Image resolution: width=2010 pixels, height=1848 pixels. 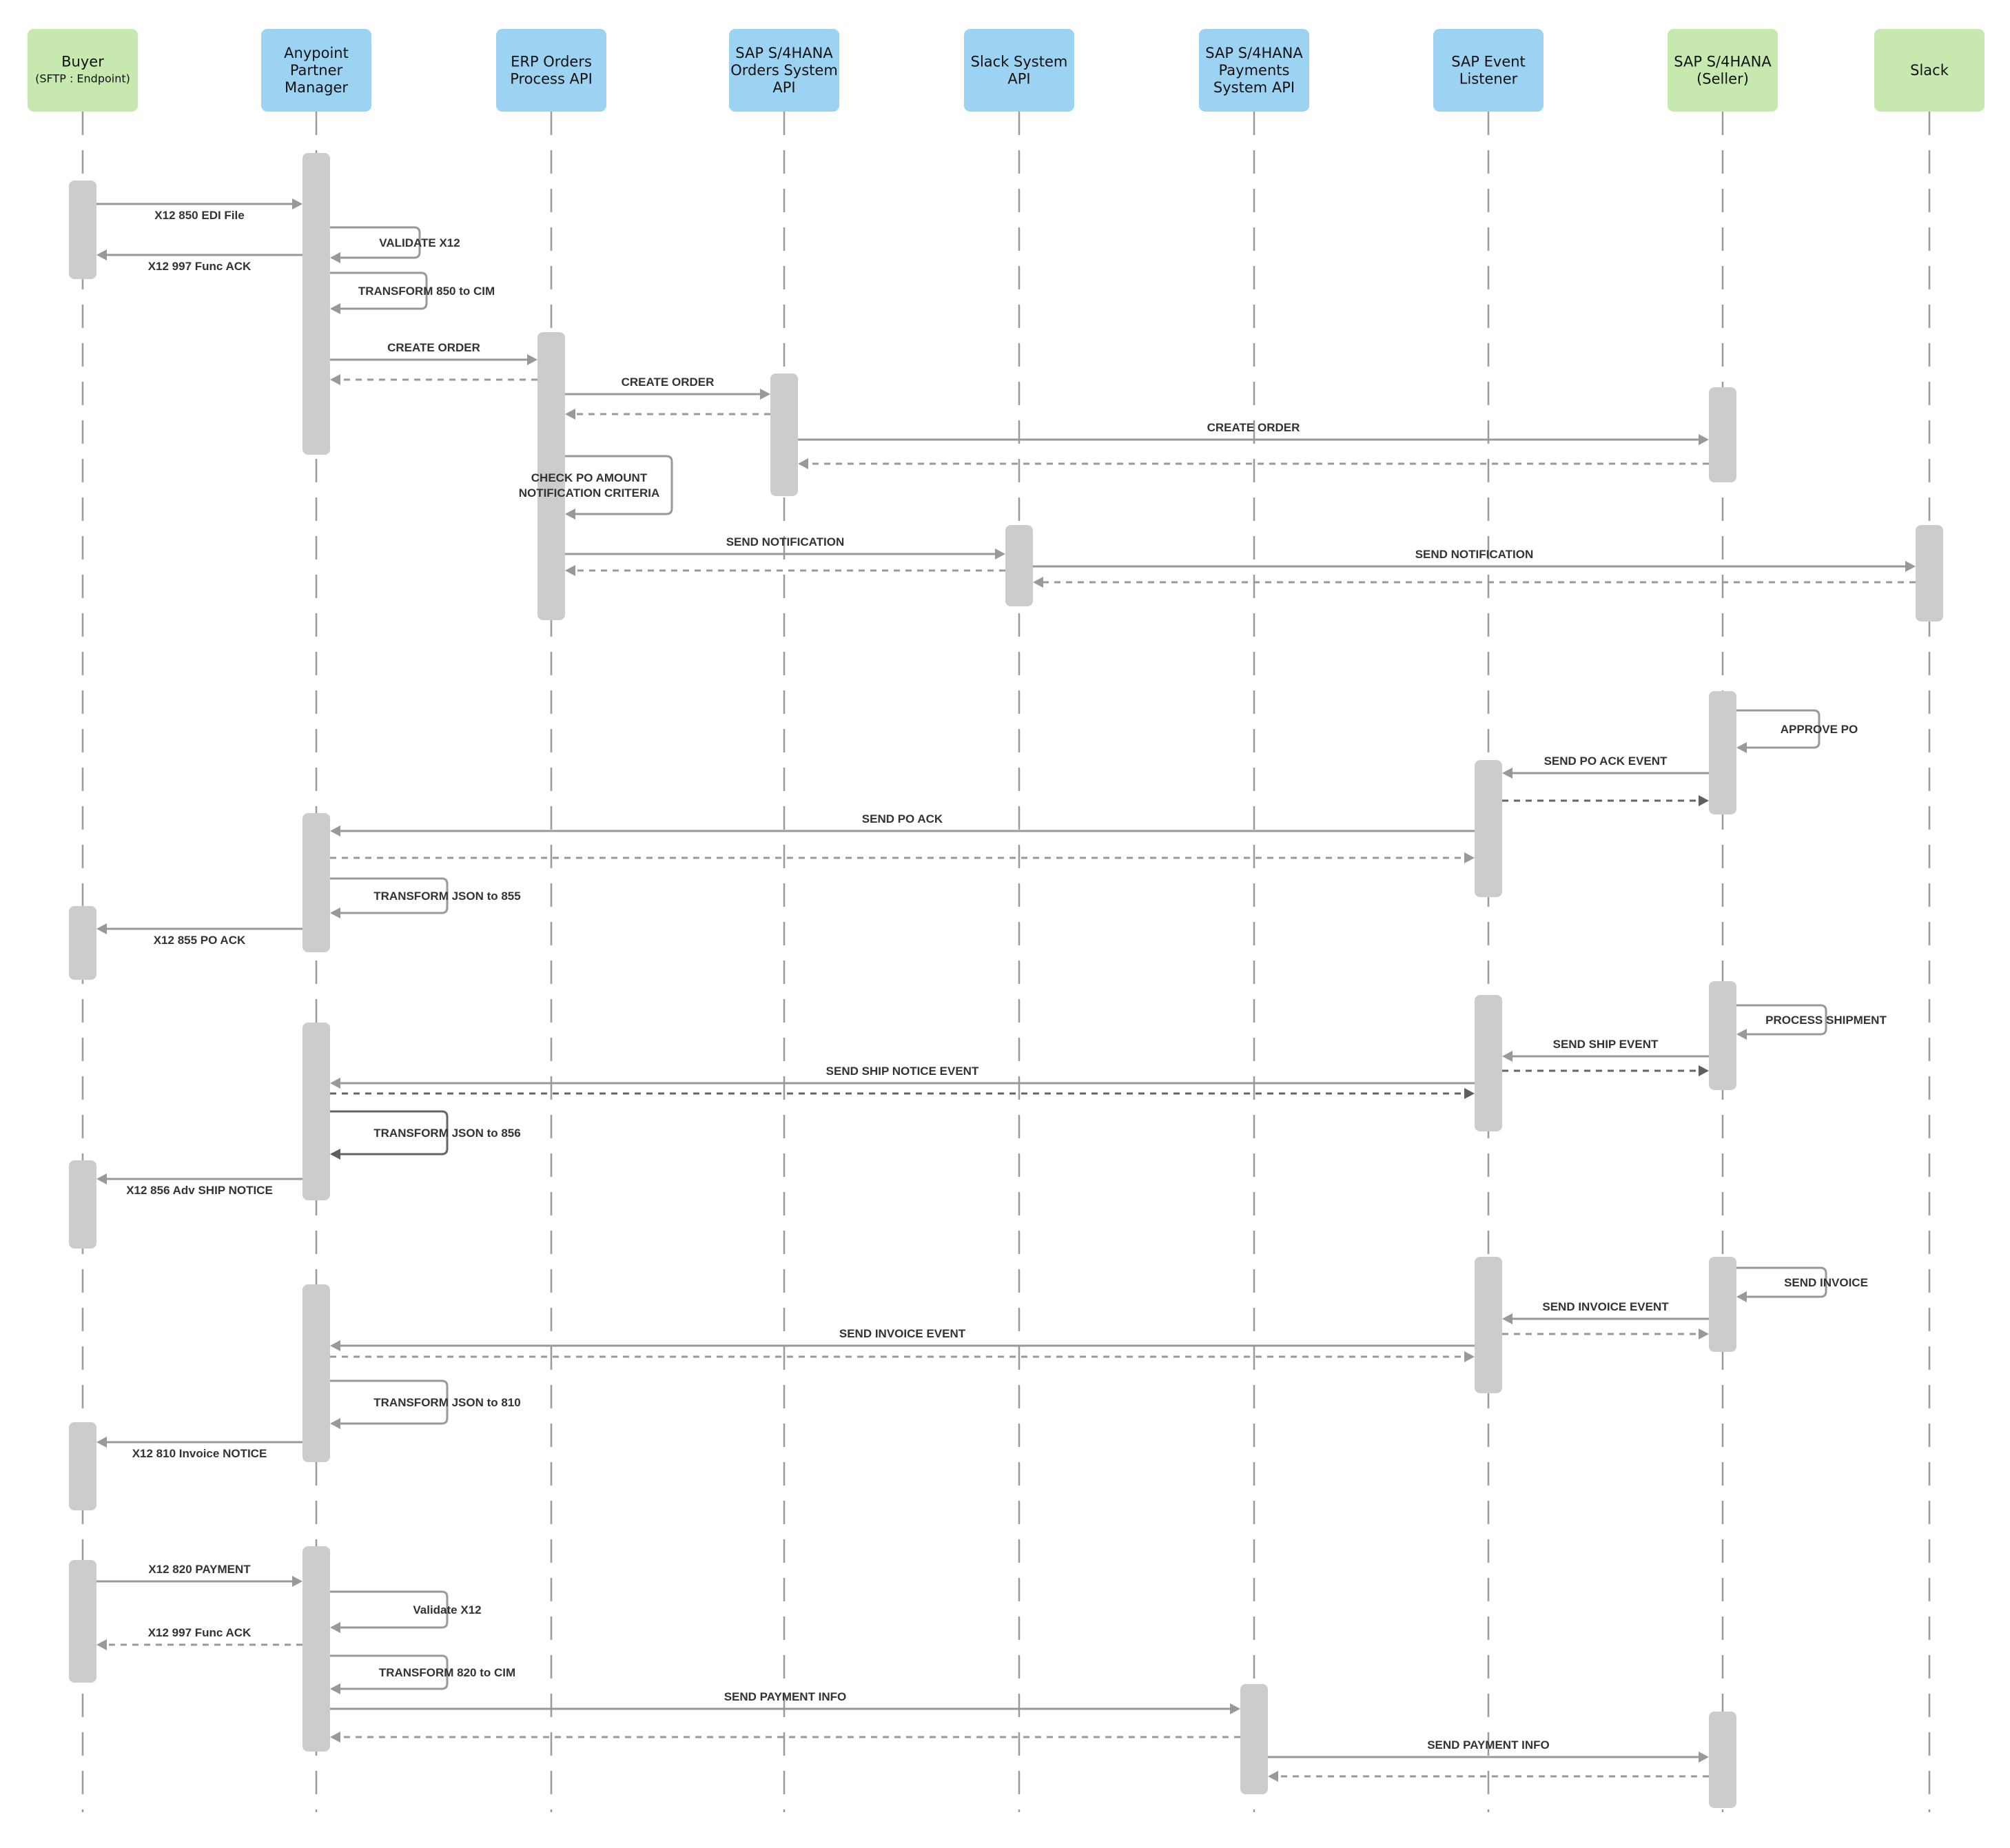 I want to click on message: SEND SHIP EVENT, so click(x=1605, y=1050).